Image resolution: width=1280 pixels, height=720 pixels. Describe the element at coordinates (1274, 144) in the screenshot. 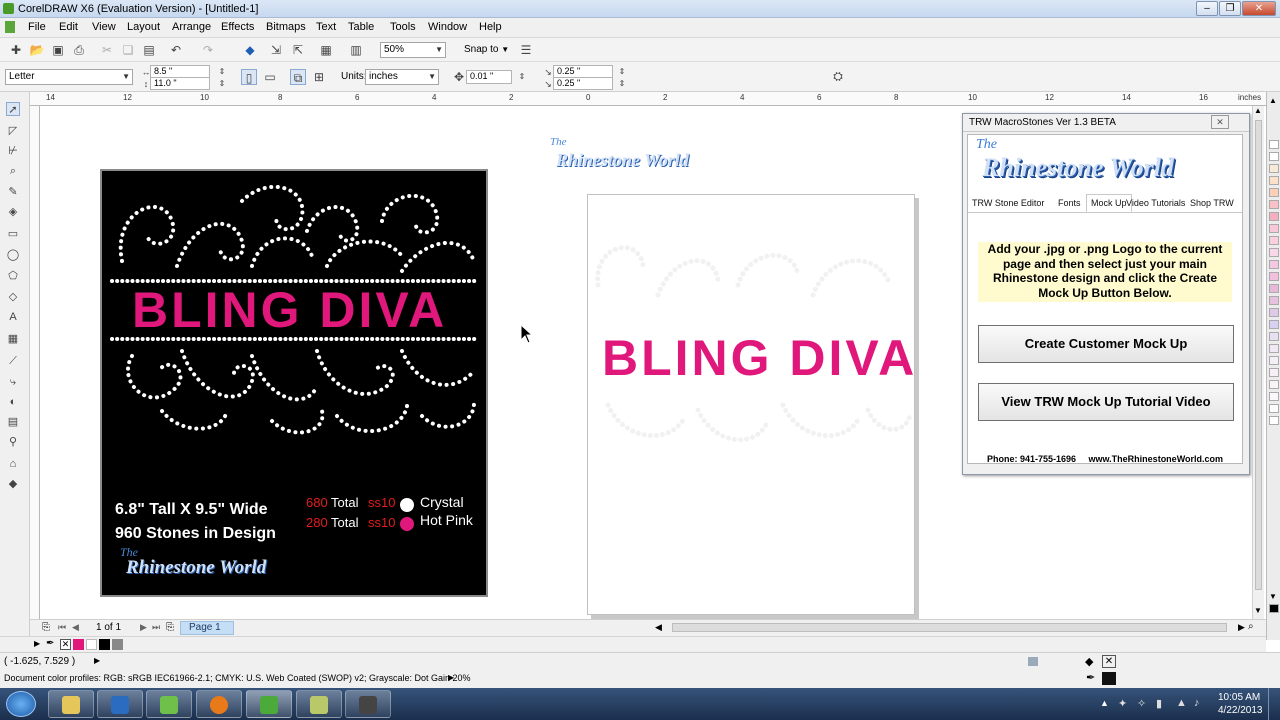

I see `no-color-swatch` at that location.